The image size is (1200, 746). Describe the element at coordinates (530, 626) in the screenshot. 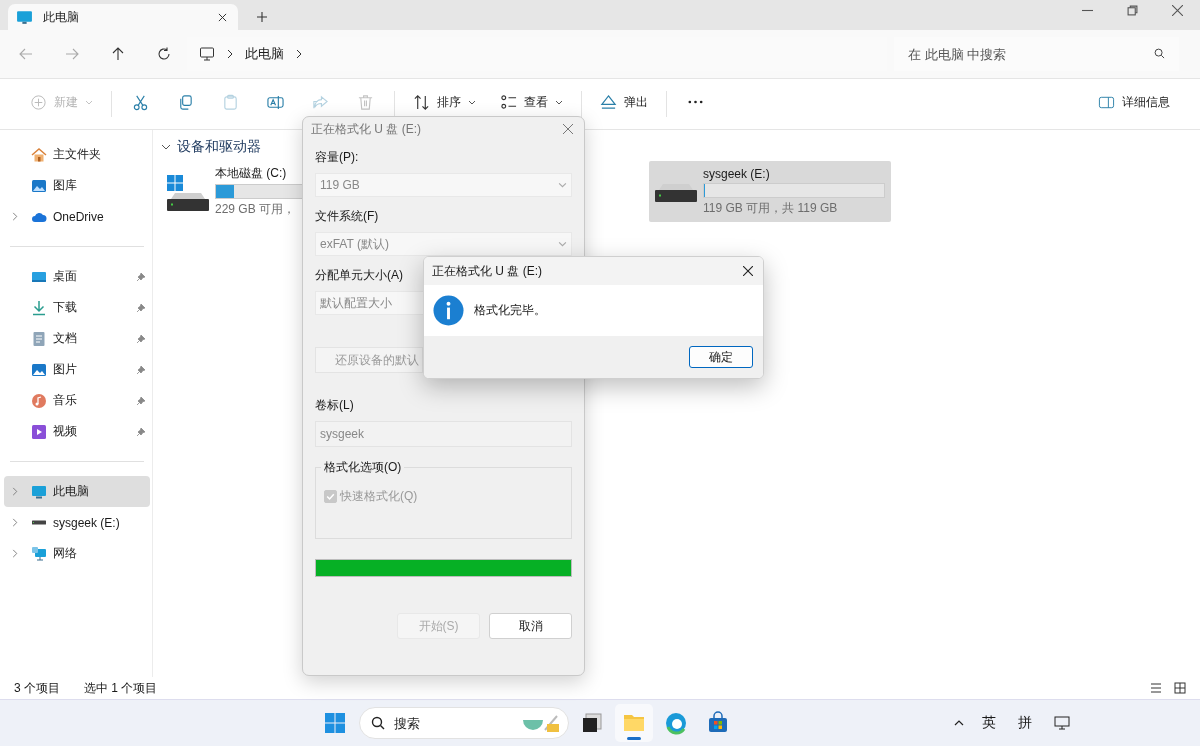

I see `dialog-button: 取消` at that location.